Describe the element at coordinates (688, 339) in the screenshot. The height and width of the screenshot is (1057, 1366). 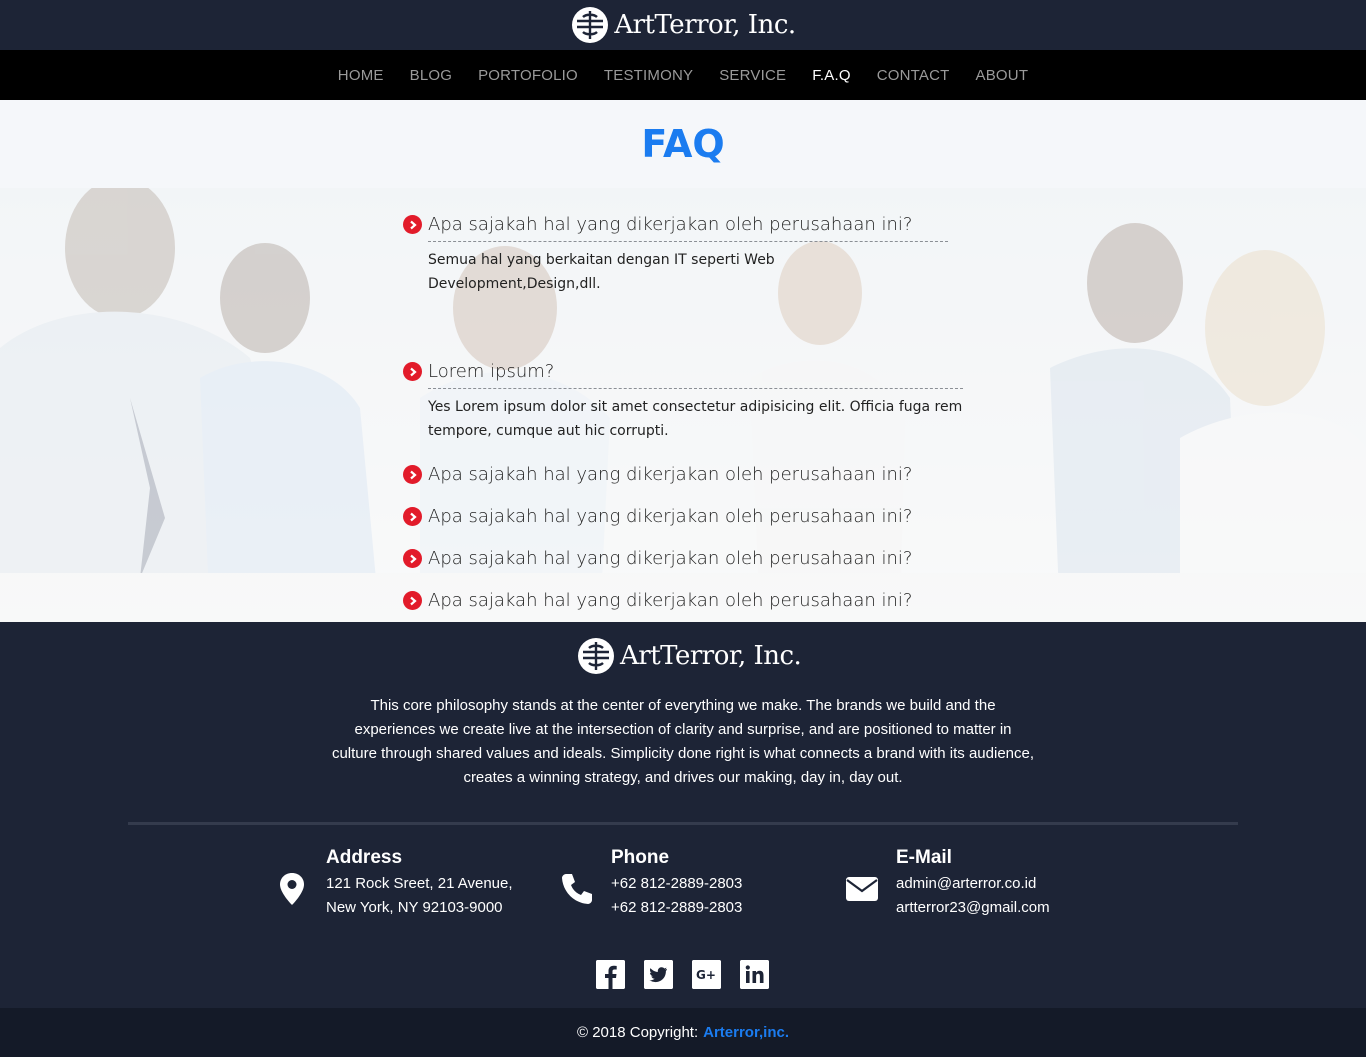
I see `faq-spacer` at that location.